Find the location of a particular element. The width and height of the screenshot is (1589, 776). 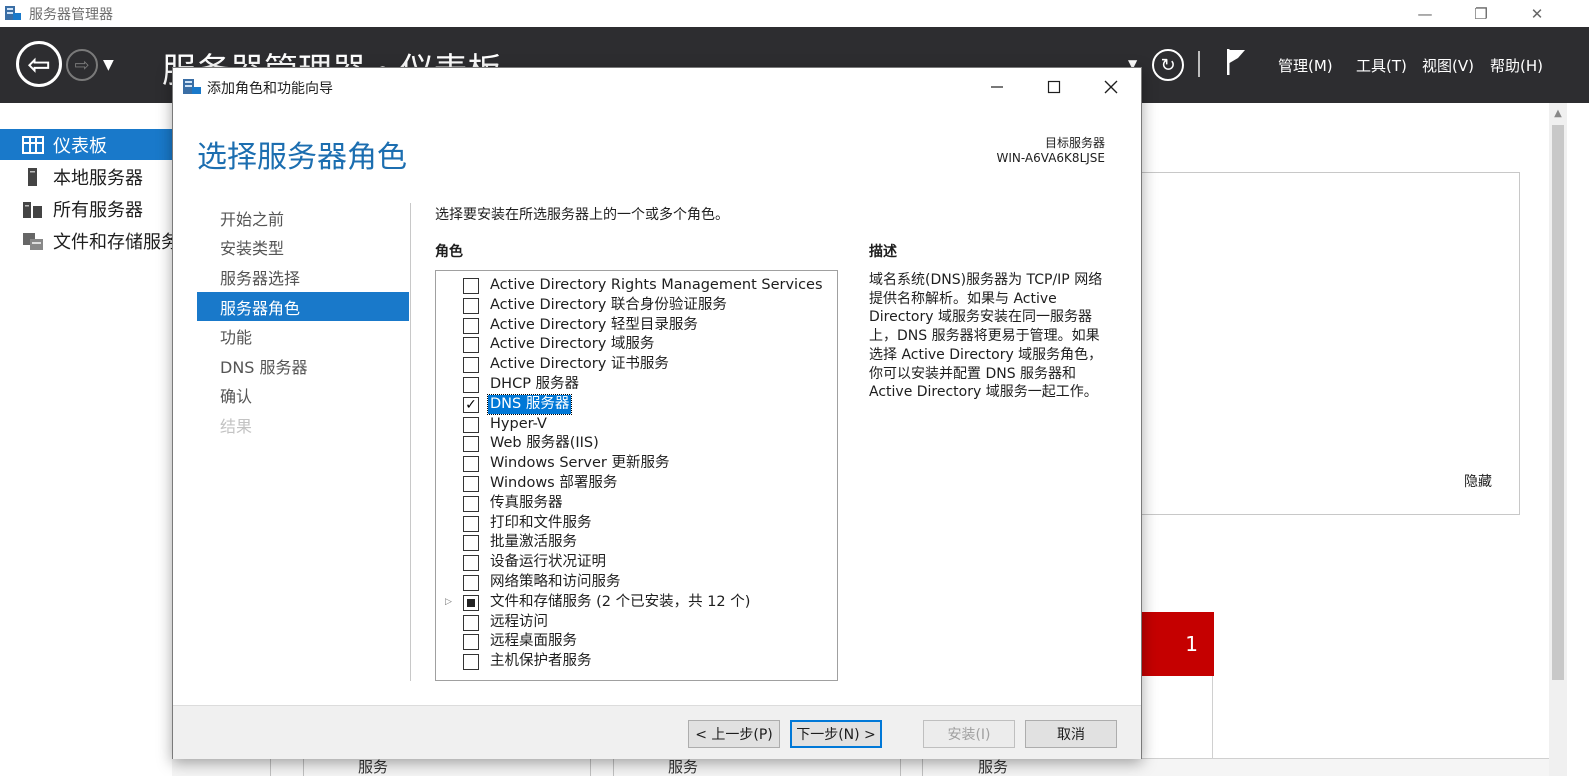

wizard-step: 安装类型 is located at coordinates (303, 248).